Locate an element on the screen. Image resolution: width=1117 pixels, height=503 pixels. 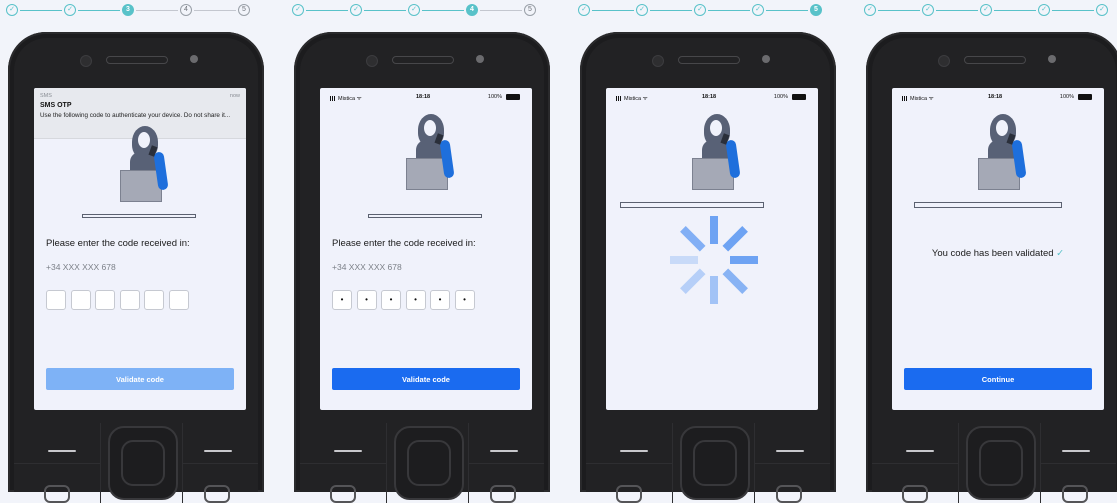
otp-input-row is located at coordinates (119, 300).